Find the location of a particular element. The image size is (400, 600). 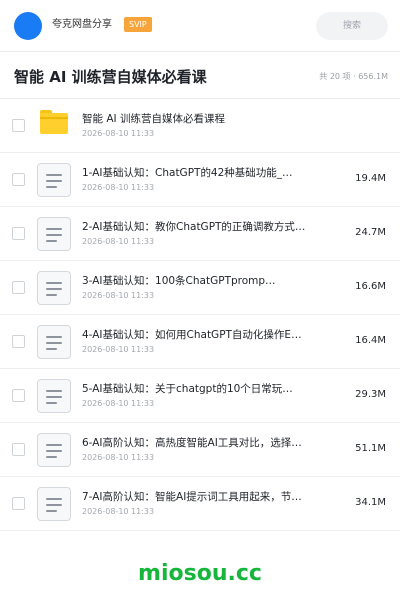

list-item: 智能 AI 训练营自媒体必看课程 2026-08-10 11:33 is located at coordinates (200, 126).